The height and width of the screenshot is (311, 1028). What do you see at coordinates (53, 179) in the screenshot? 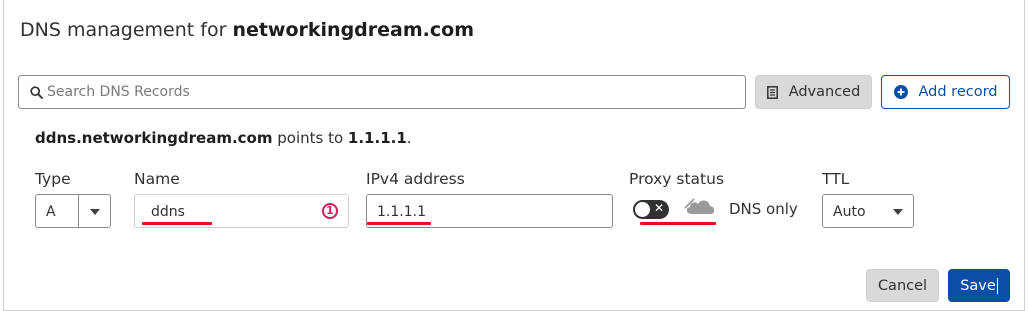
I see `type-label: Type` at bounding box center [53, 179].